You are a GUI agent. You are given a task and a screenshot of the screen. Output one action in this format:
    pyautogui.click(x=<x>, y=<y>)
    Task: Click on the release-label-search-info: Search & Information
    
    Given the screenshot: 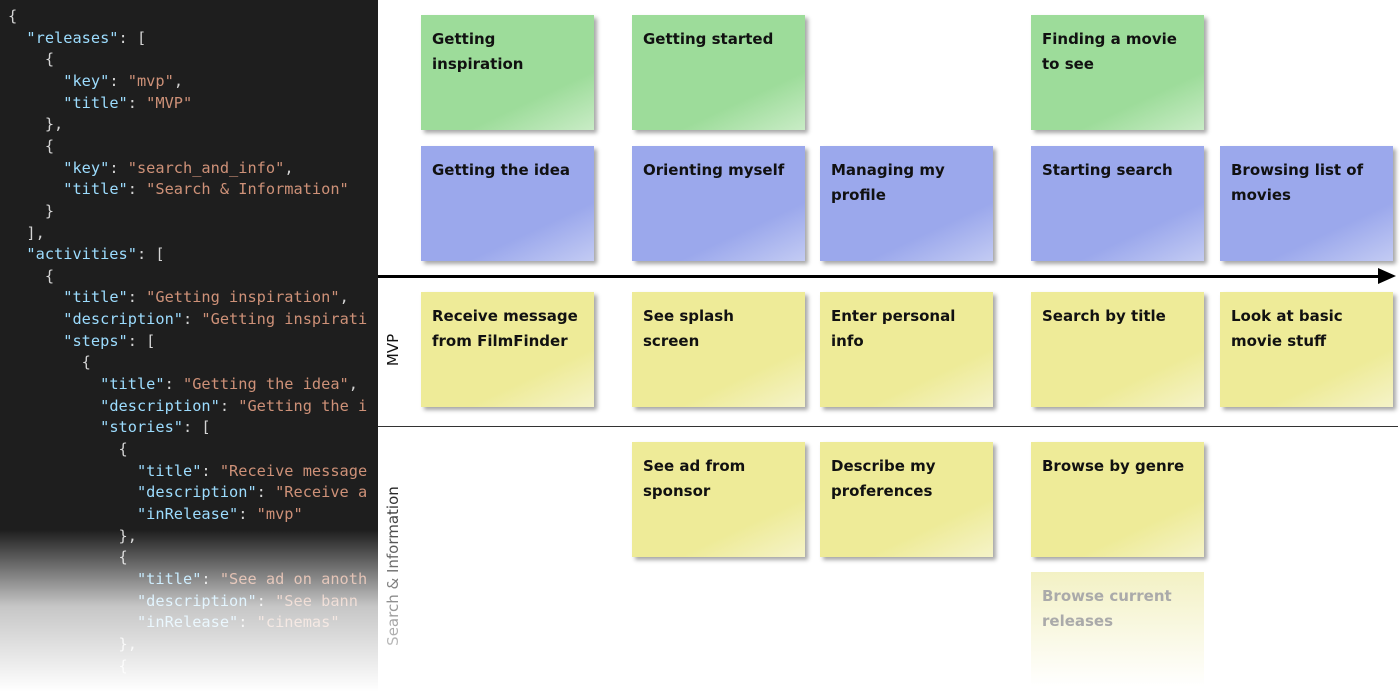 What is the action you would take?
    pyautogui.click(x=393, y=566)
    